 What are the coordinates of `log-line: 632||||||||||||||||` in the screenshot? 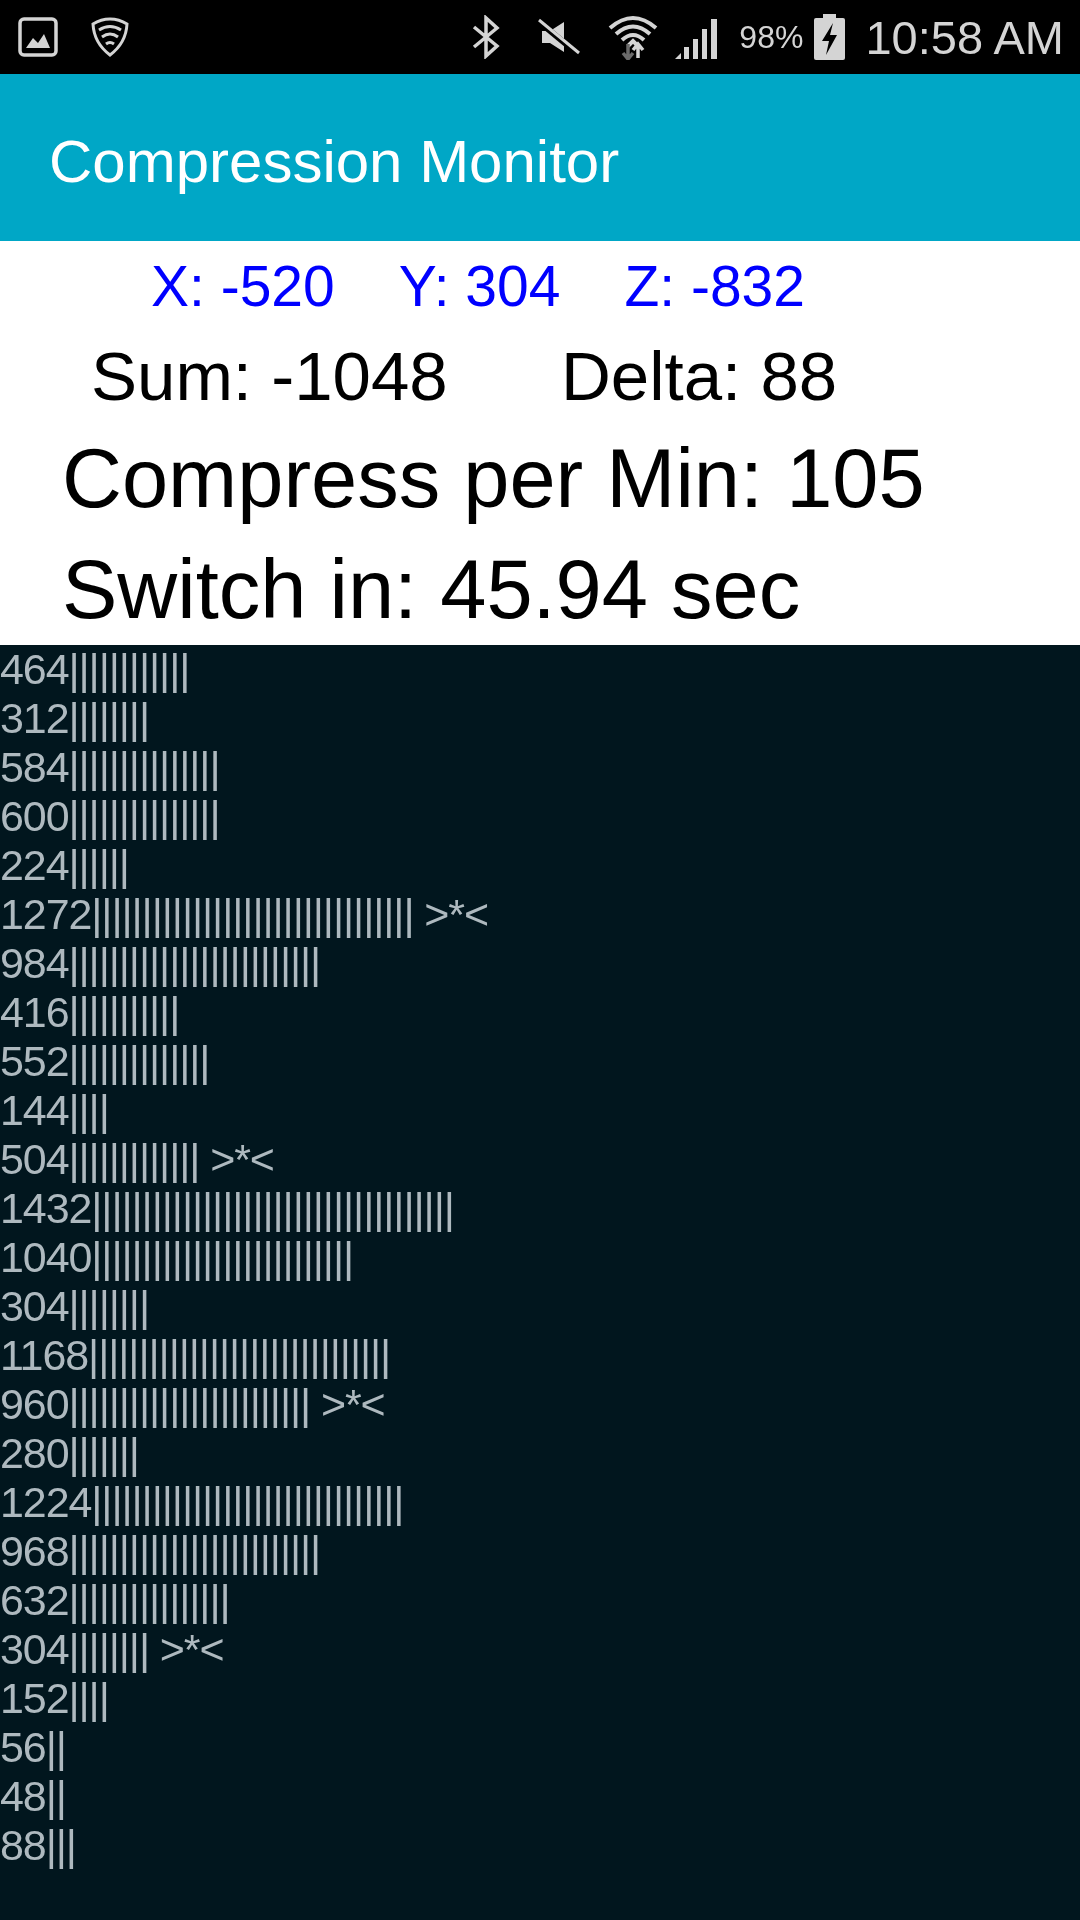 It's located at (115, 1600).